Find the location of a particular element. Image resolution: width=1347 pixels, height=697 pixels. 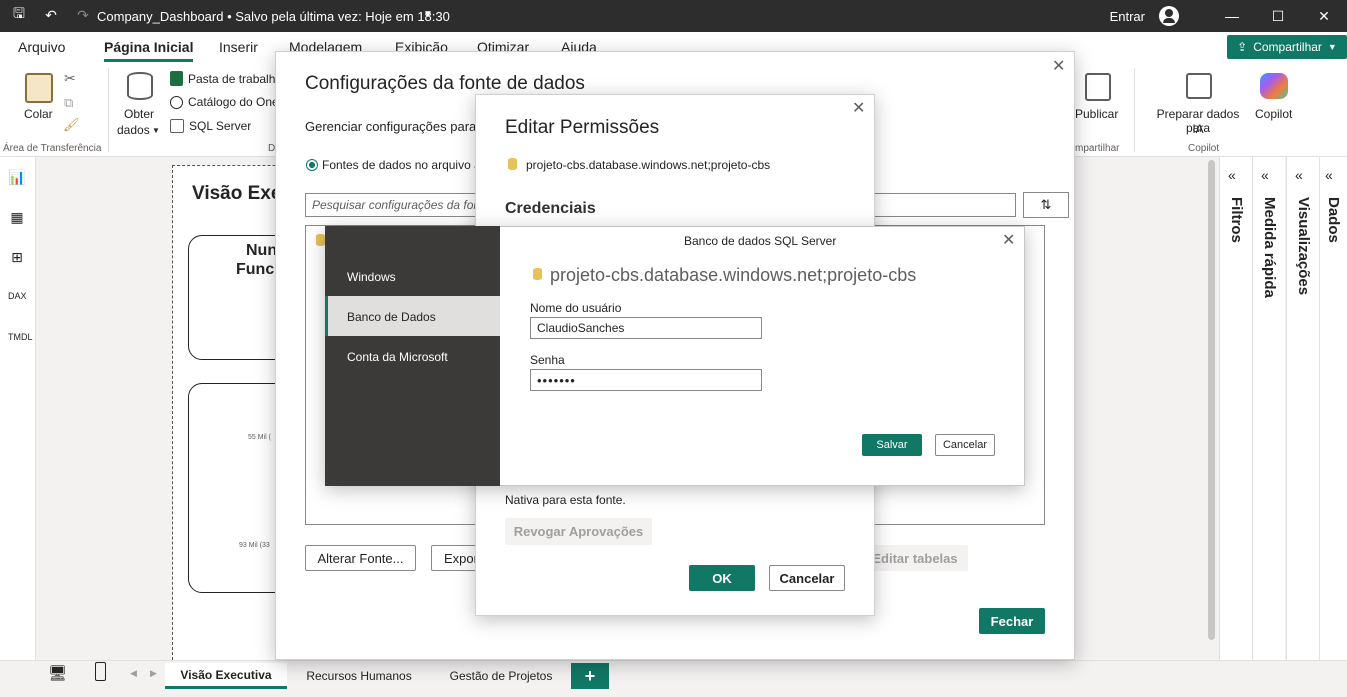

quick-measure-pane-label: Medida rápida is located at coordinates (1269, 247).